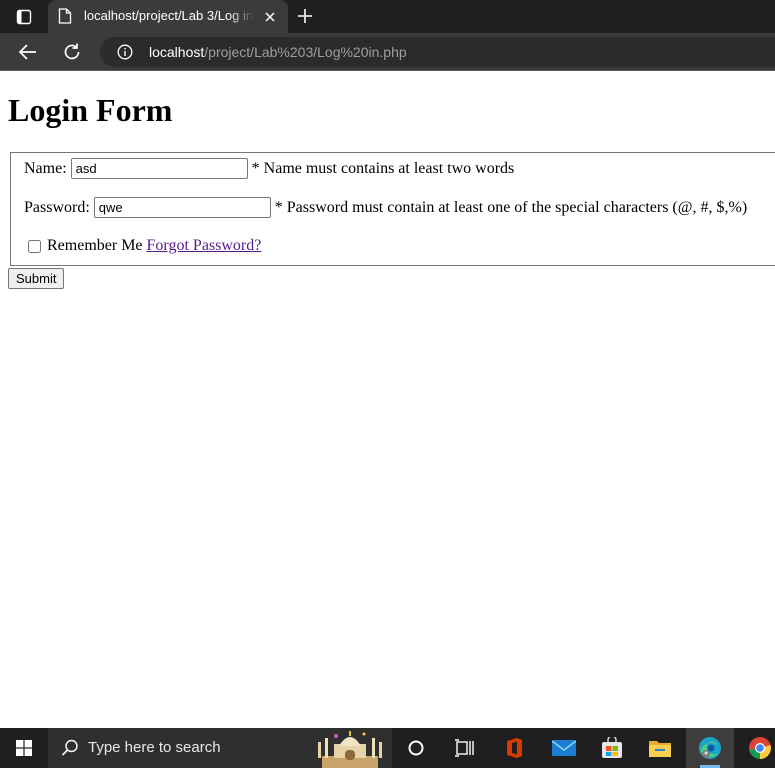 Image resolution: width=775 pixels, height=768 pixels. What do you see at coordinates (72, 52) in the screenshot?
I see `refresh-icon` at bounding box center [72, 52].